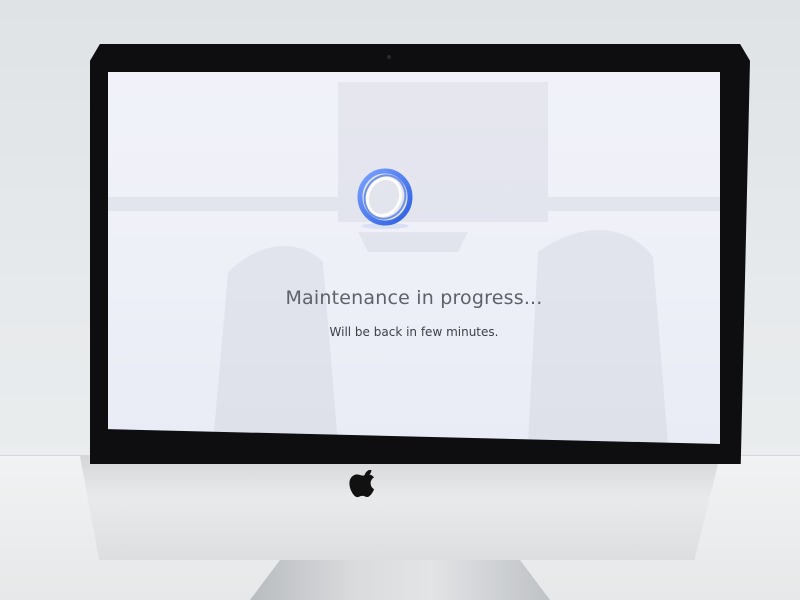 This screenshot has width=800, height=600. What do you see at coordinates (385, 198) in the screenshot?
I see `ring-spinner-icon` at bounding box center [385, 198].